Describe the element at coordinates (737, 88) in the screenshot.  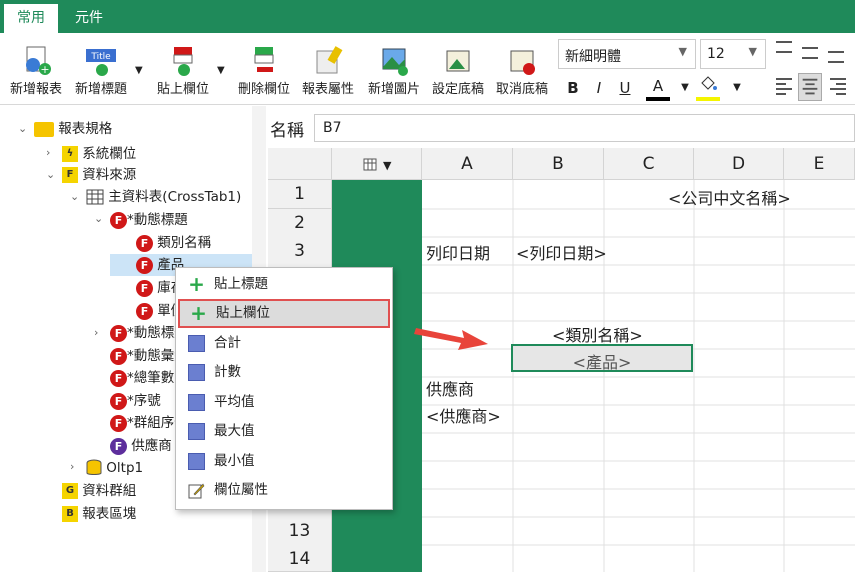
I see `fill-color-dropdown-icon: ▼` at that location.